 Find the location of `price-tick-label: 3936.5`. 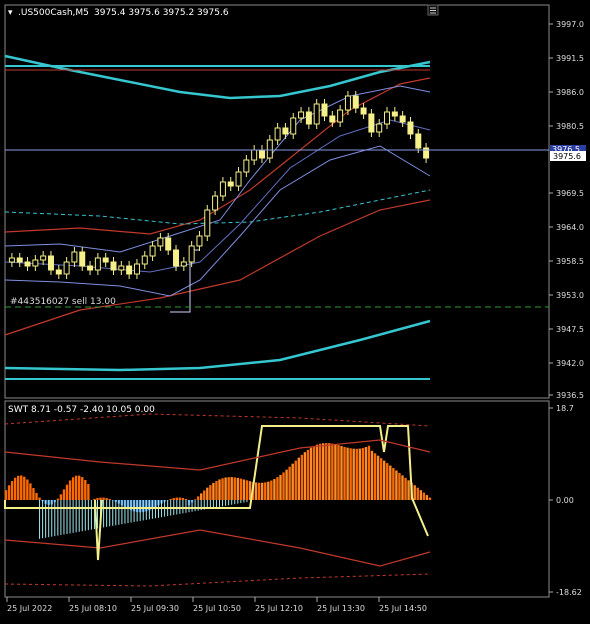

price-tick-label: 3936.5 is located at coordinates (570, 395).